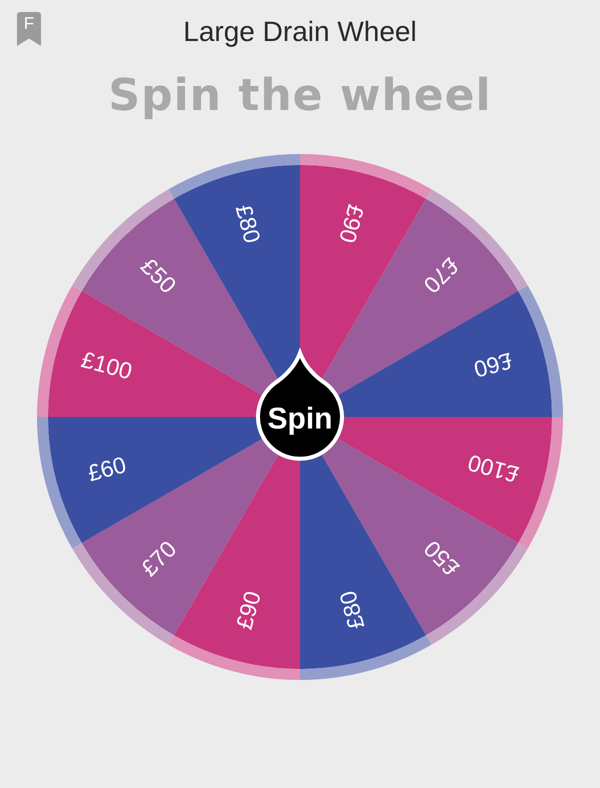  What do you see at coordinates (29, 24) in the screenshot?
I see `badge-letter: F` at bounding box center [29, 24].